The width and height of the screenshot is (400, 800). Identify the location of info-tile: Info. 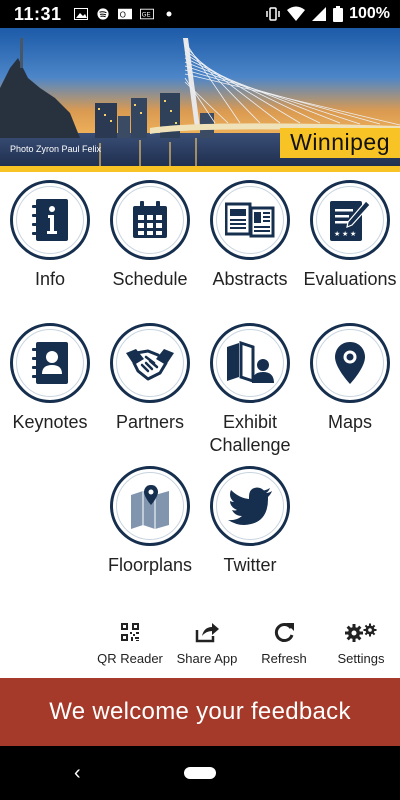
(50, 235).